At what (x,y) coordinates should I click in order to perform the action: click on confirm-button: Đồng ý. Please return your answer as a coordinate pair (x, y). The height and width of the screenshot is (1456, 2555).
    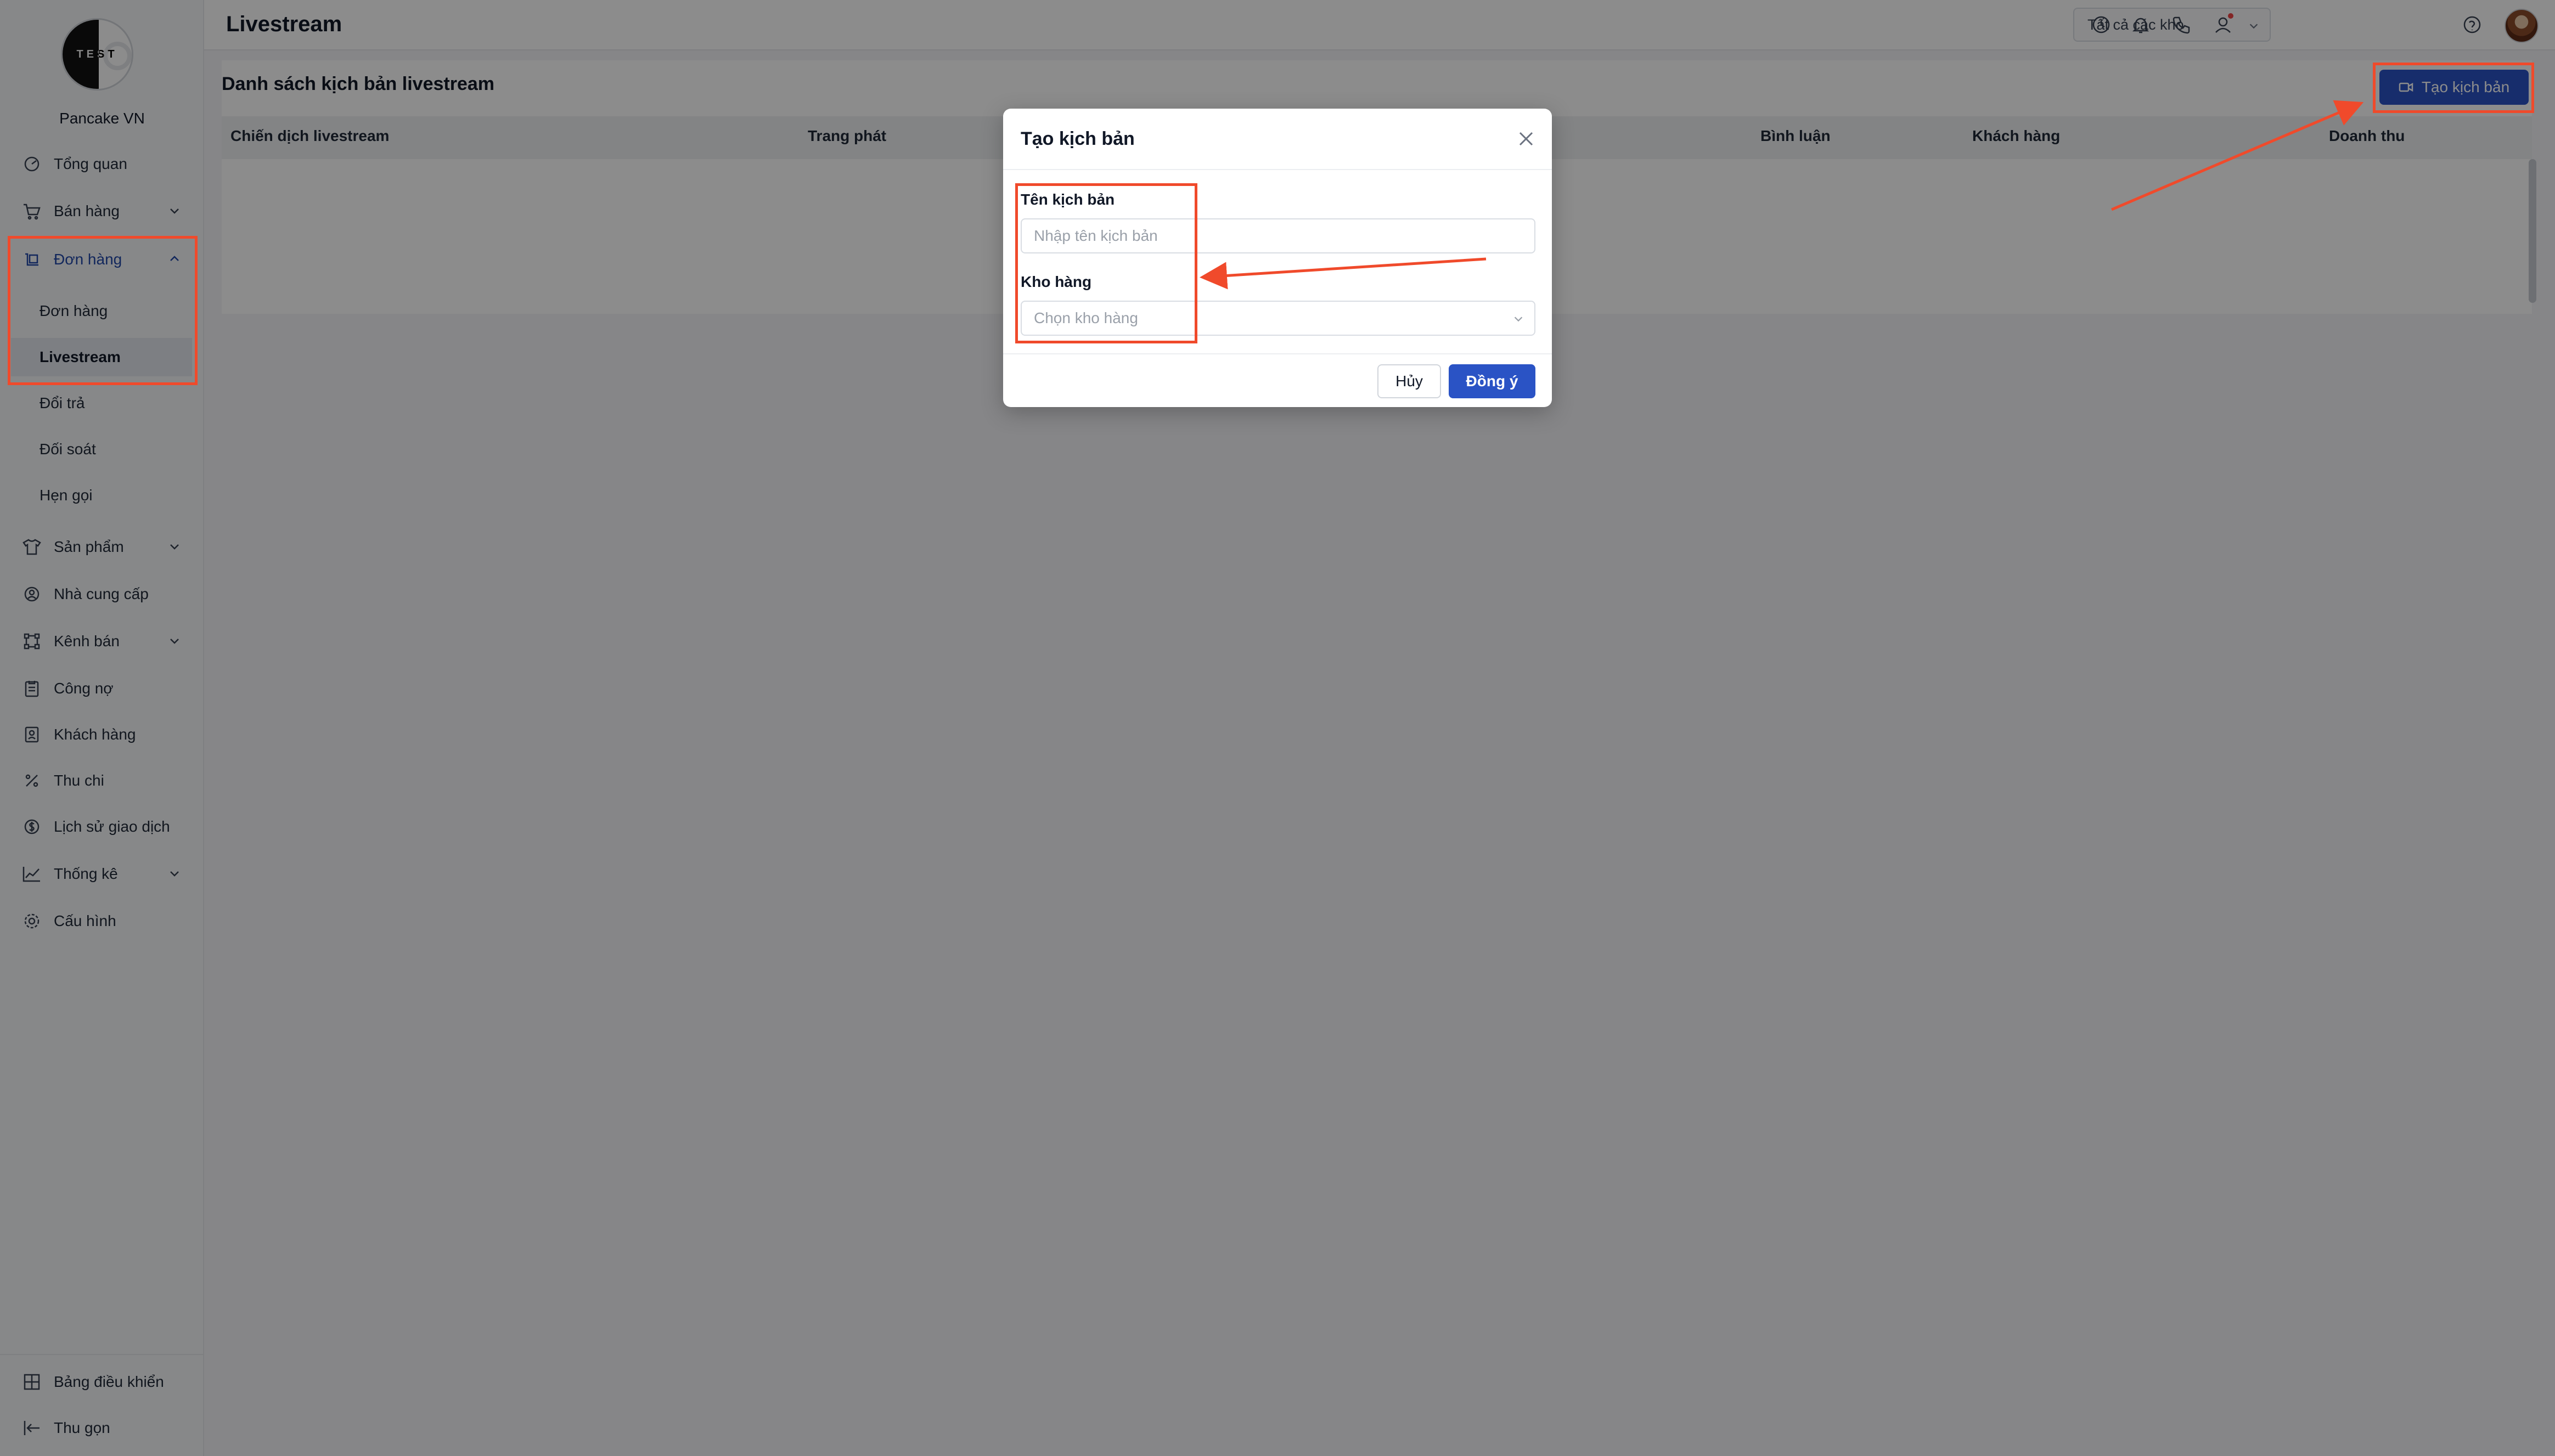
    Looking at the image, I should click on (1492, 381).